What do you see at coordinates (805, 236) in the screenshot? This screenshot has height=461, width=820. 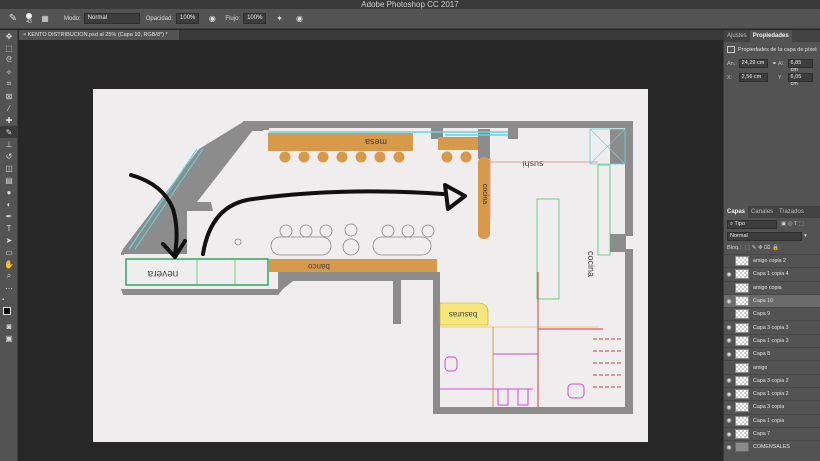 I see `chevron-down-icon: ▾` at bounding box center [805, 236].